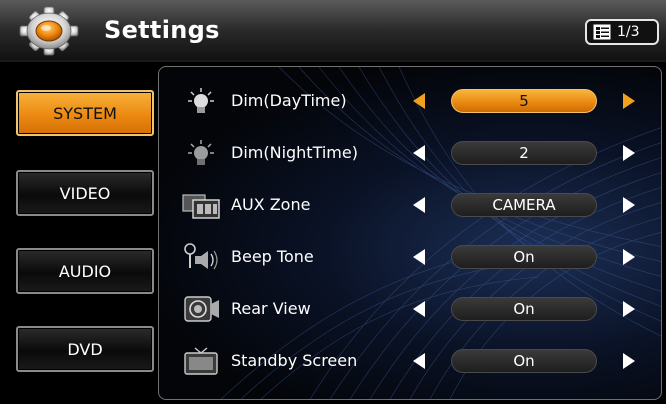  What do you see at coordinates (49, 31) in the screenshot?
I see `gear-icon` at bounding box center [49, 31].